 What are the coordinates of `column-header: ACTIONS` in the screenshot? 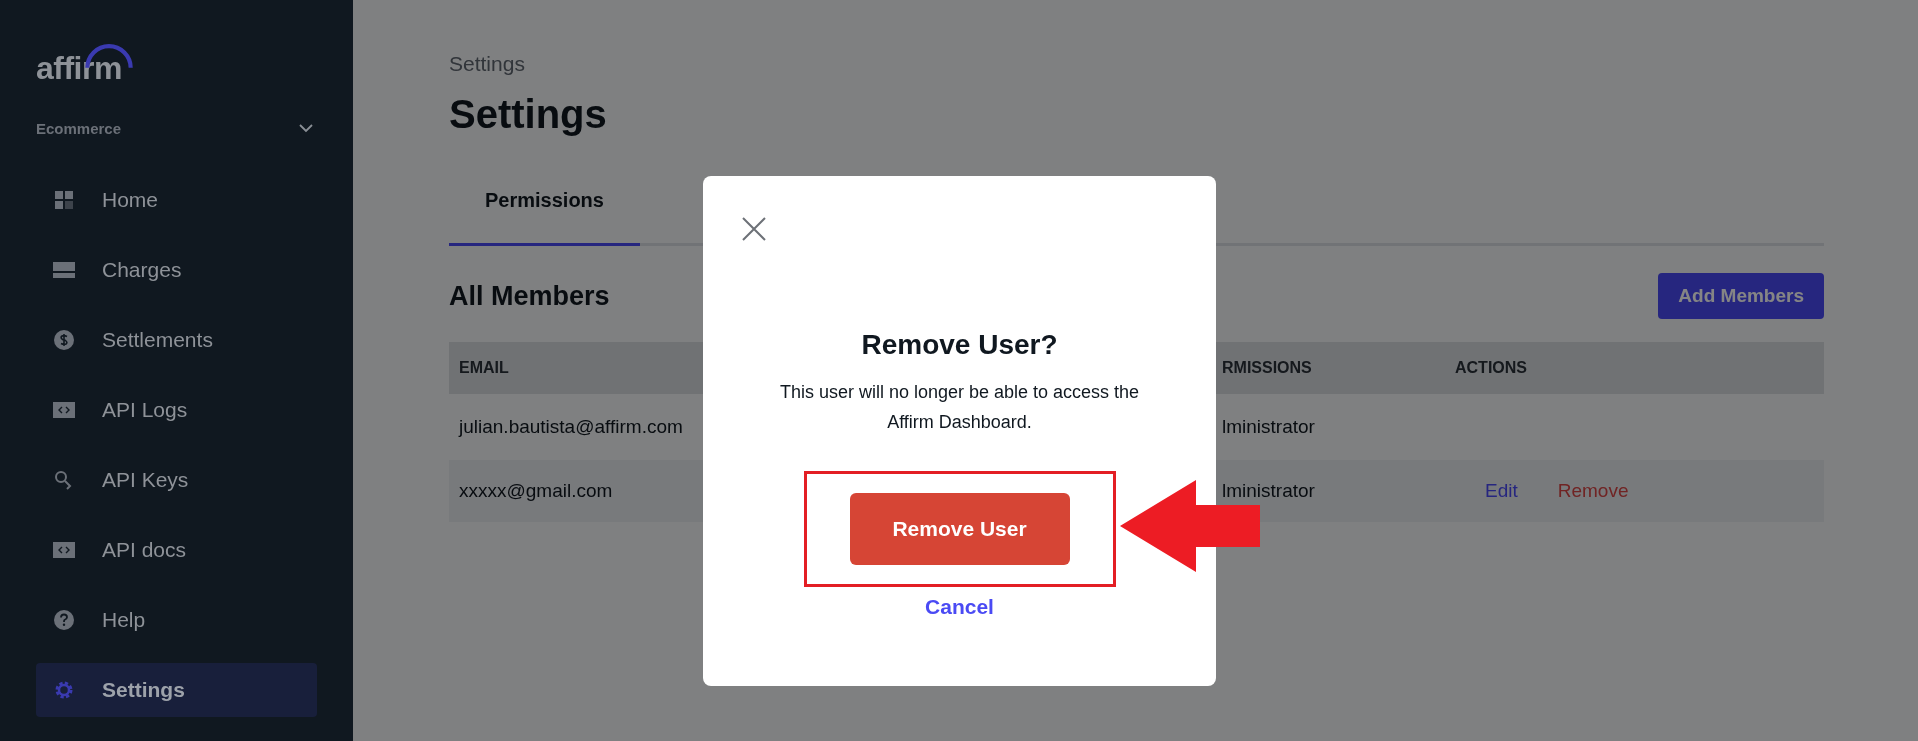 It's located at (1491, 368).